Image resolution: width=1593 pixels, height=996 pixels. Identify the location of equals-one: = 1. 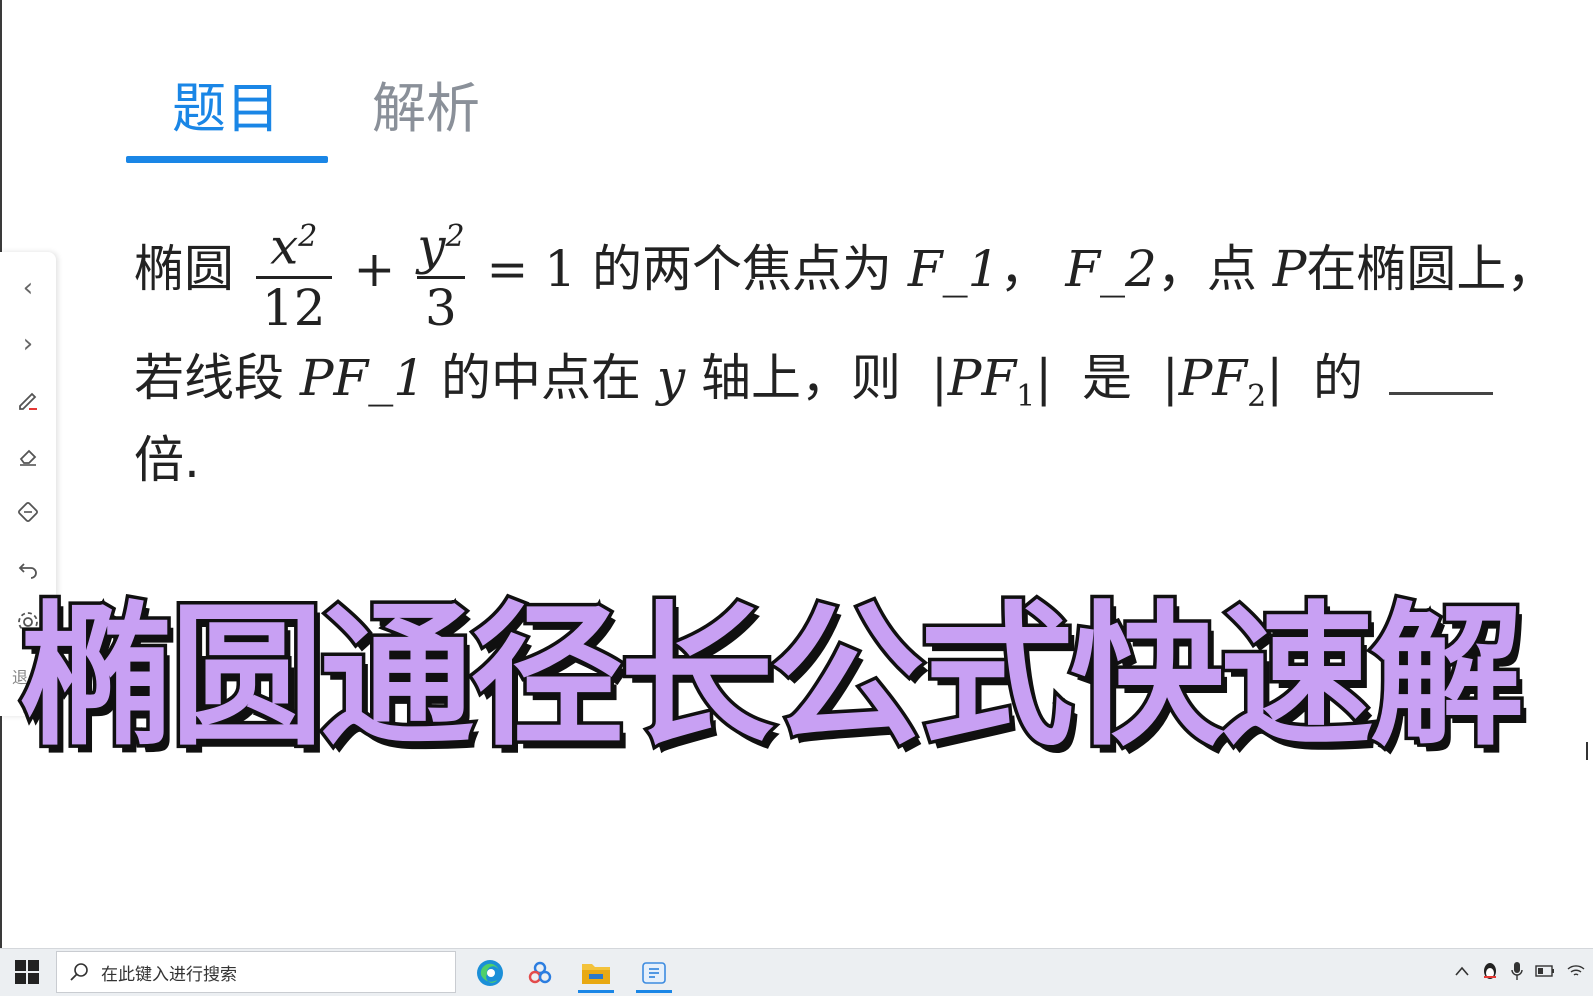
(531, 268).